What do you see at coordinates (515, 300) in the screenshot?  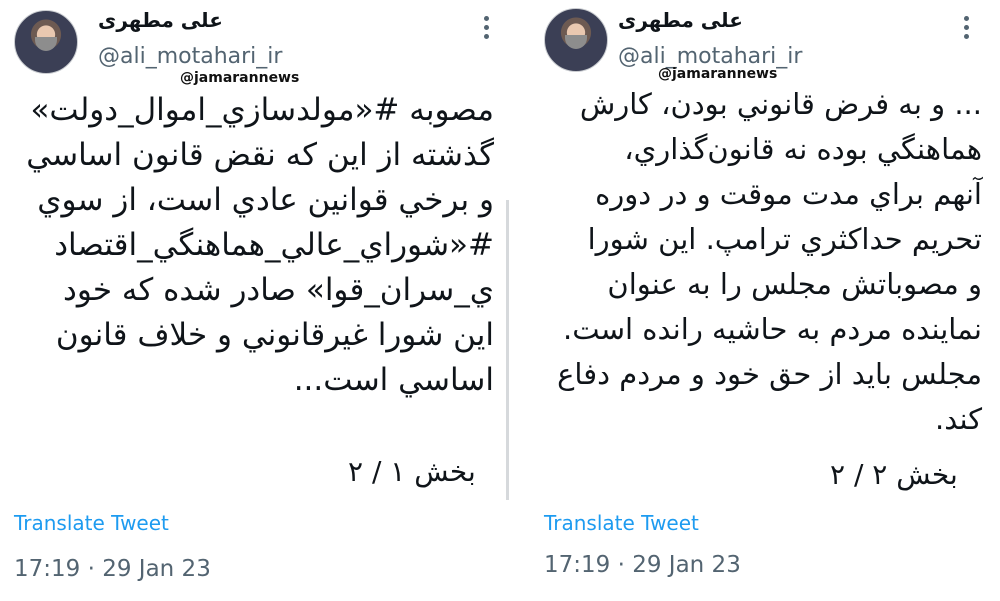 I see `image-divider` at bounding box center [515, 300].